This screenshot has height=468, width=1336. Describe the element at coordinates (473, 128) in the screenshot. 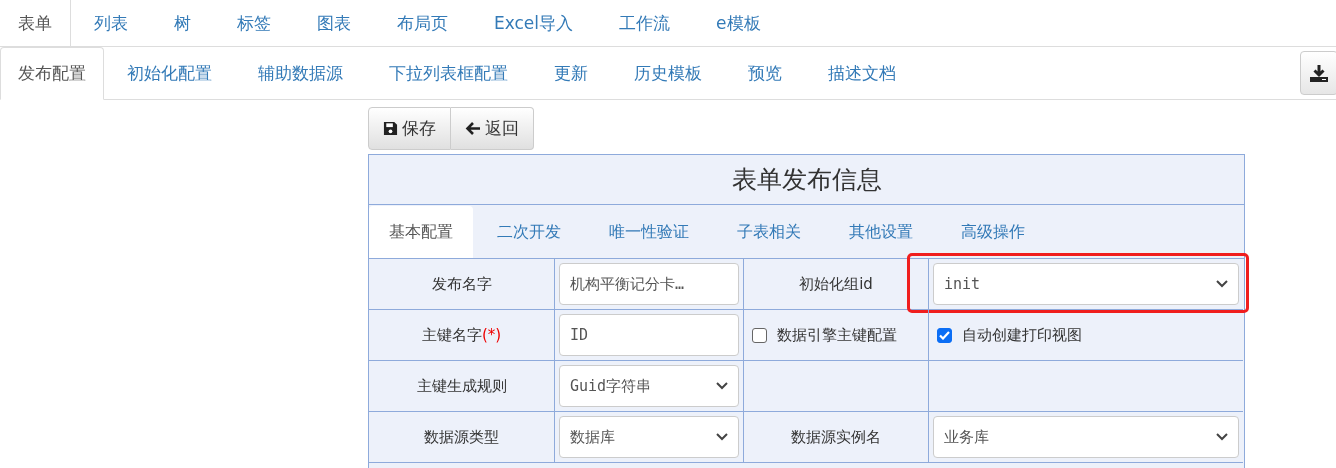

I see `arrow-left-icon` at that location.